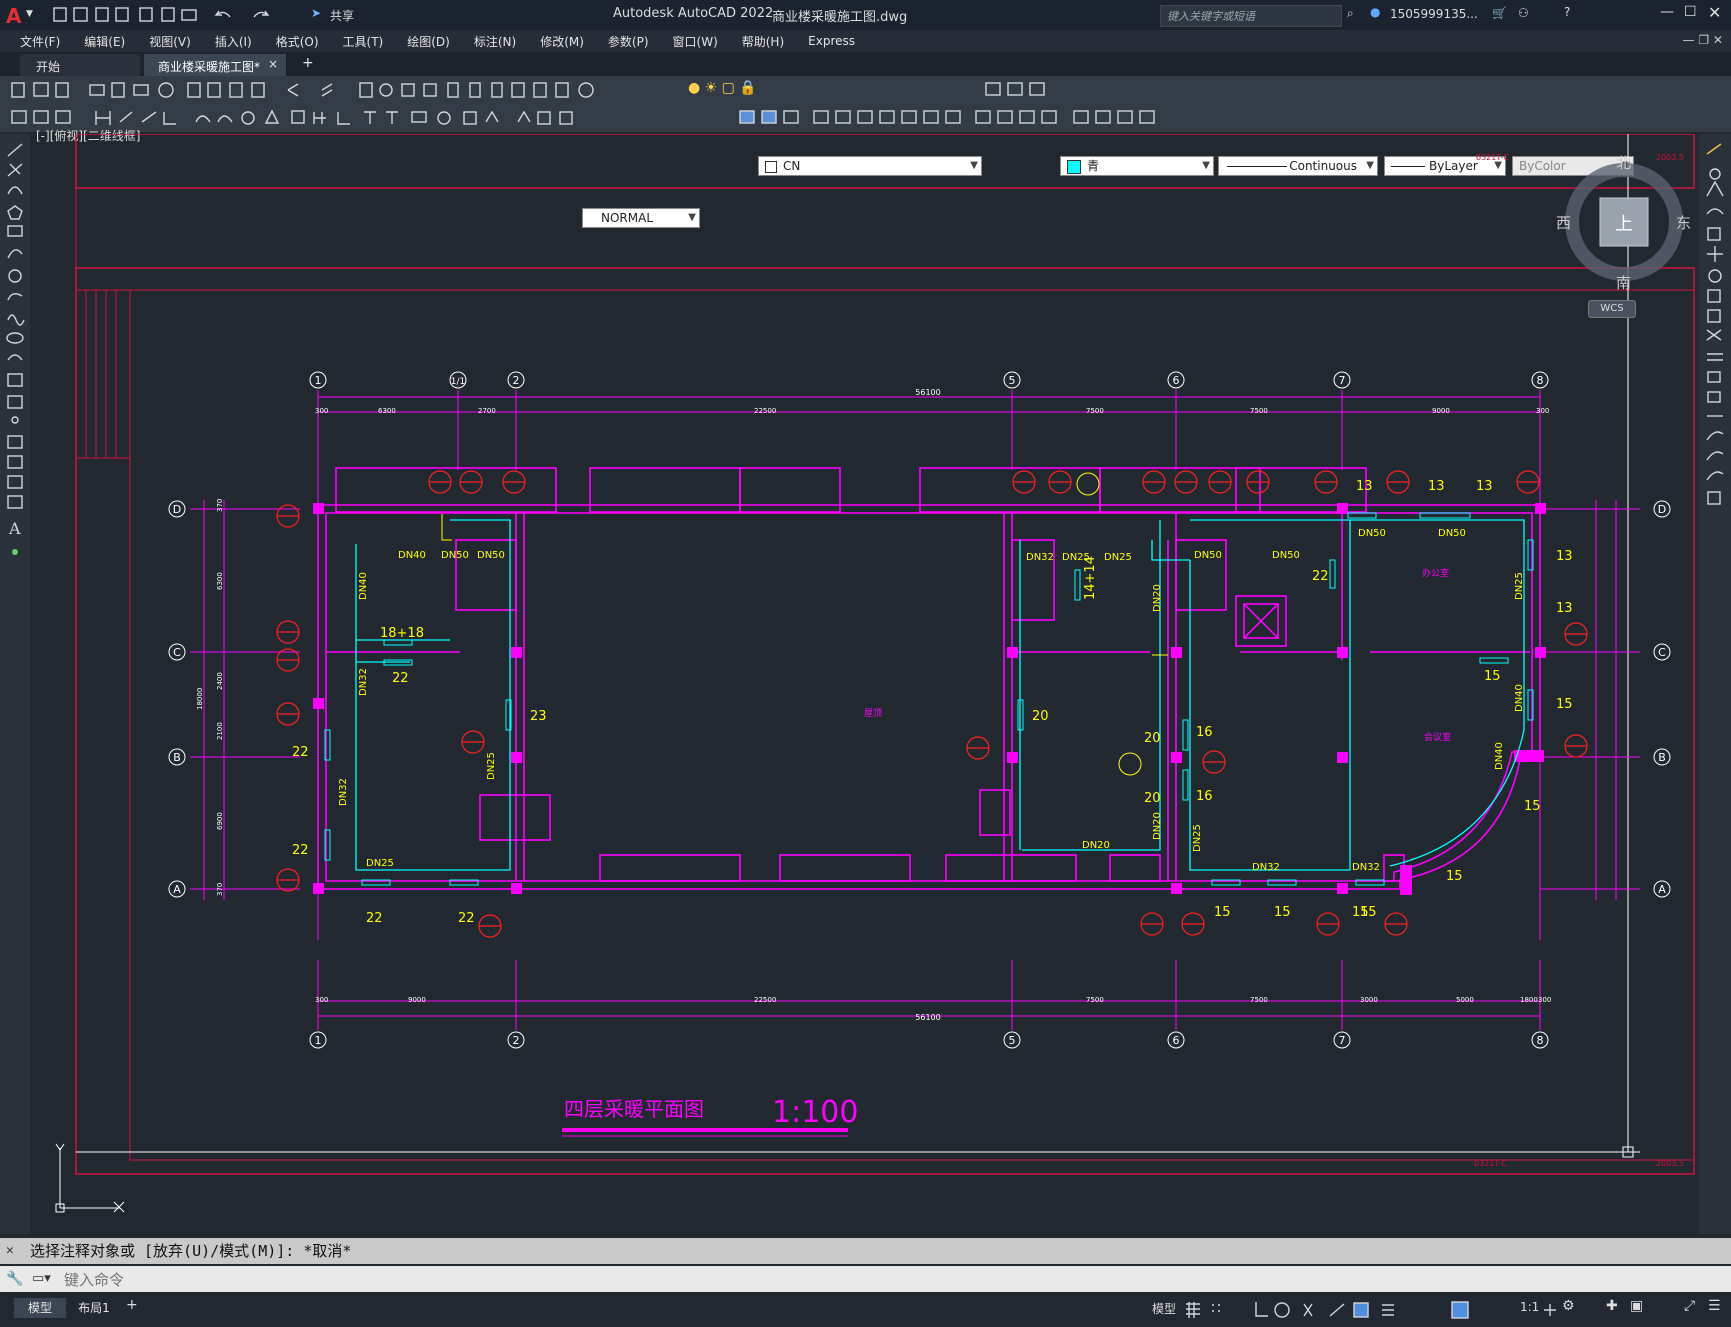 This screenshot has width=1731, height=1327. What do you see at coordinates (628, 41) in the screenshot?
I see `menu-parameter: 参数(P)` at bounding box center [628, 41].